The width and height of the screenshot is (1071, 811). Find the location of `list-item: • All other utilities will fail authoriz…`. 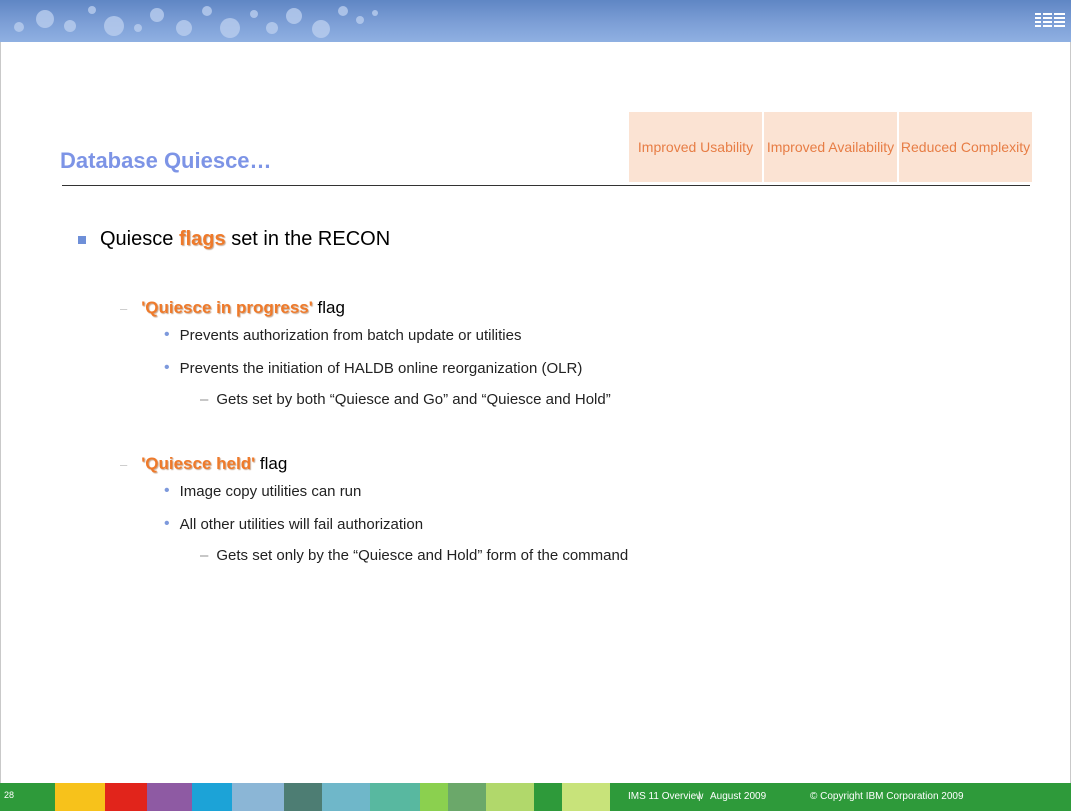

list-item: • All other utilities will fail authoriz… is located at coordinates (293, 524).